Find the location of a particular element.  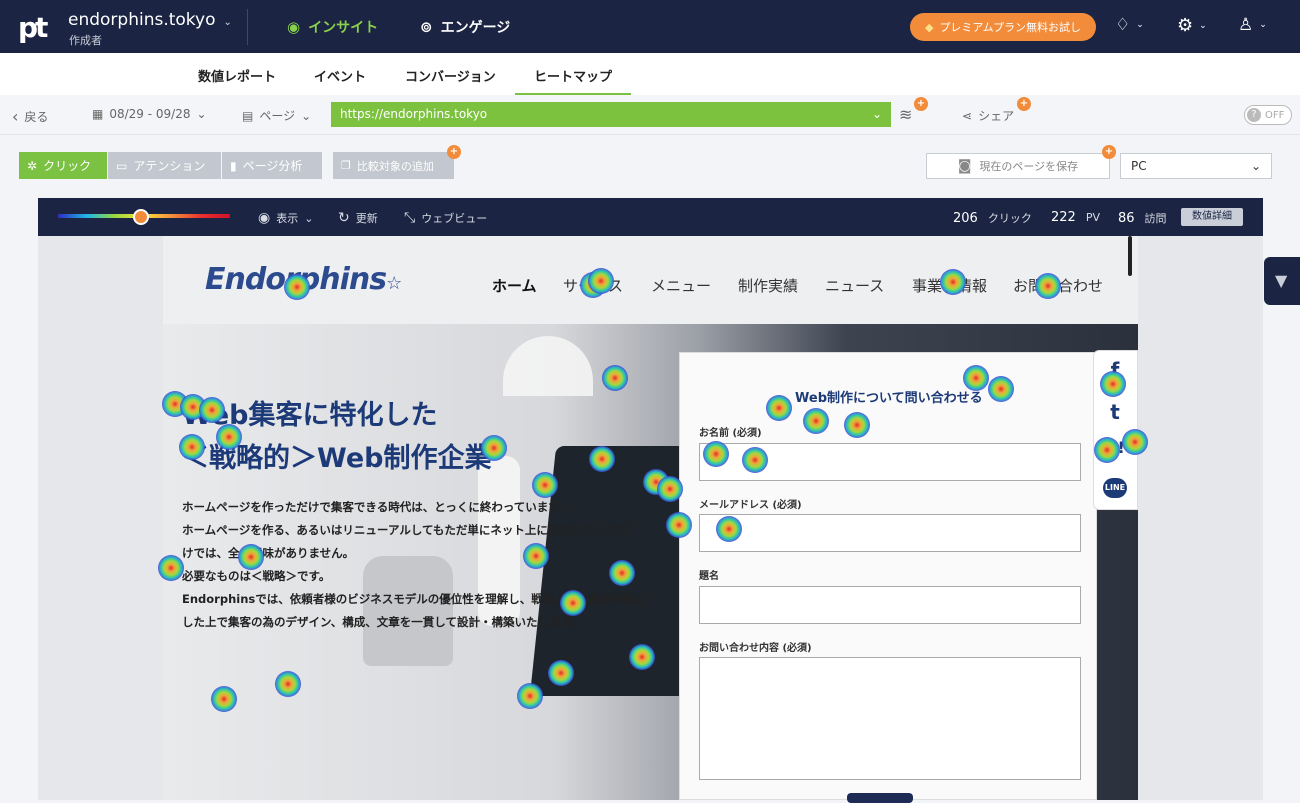

click-count-value: 206 is located at coordinates (965, 218).